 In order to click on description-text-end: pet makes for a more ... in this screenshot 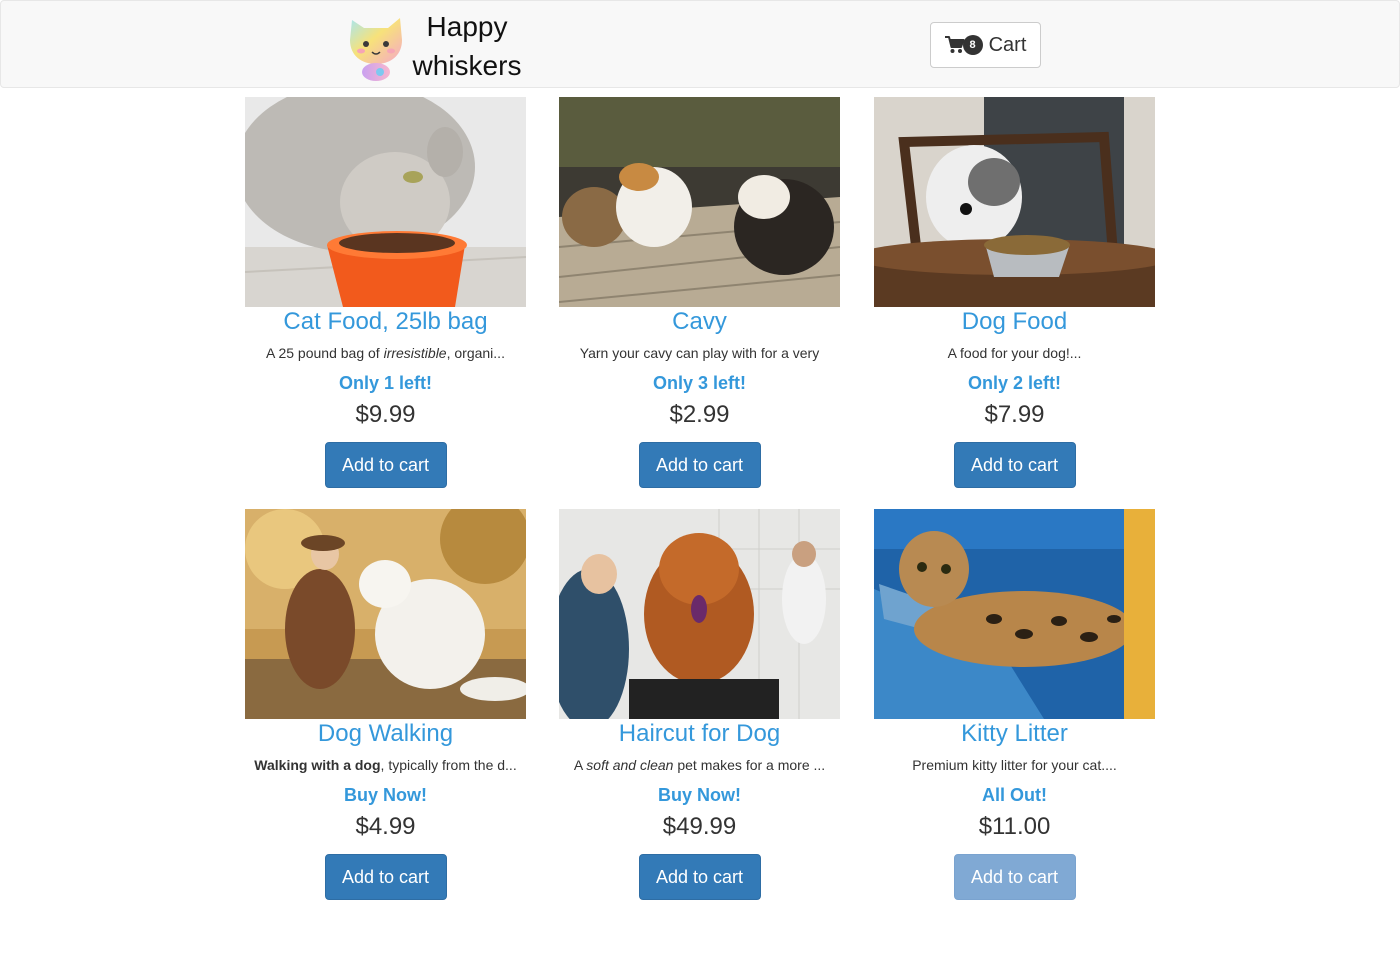, I will do `click(749, 765)`.